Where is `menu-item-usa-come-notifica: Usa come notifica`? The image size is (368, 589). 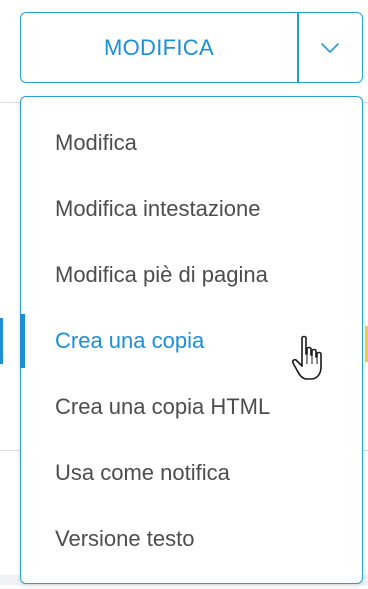 menu-item-usa-come-notifica: Usa come notifica is located at coordinates (191, 473).